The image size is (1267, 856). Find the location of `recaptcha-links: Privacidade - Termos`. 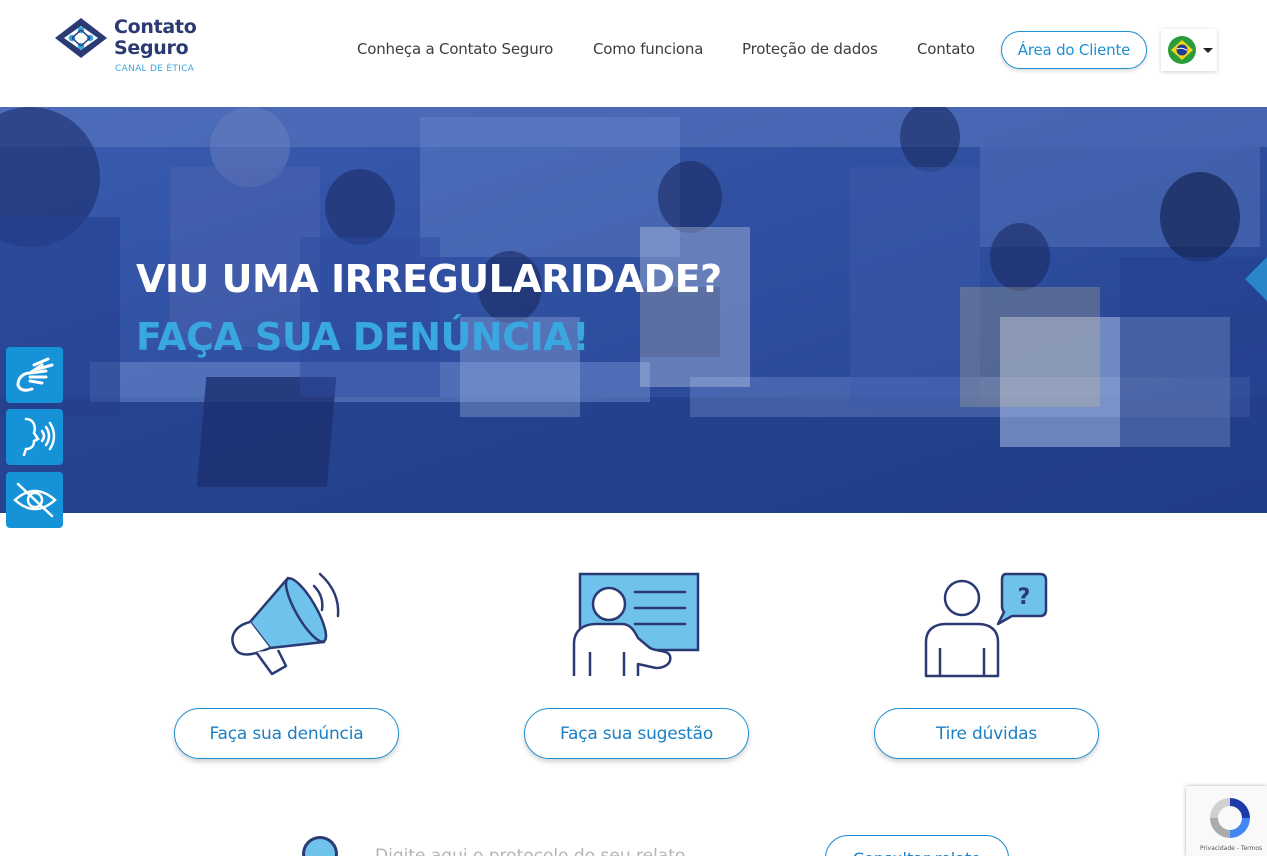

recaptcha-links: Privacidade - Termos is located at coordinates (1231, 848).